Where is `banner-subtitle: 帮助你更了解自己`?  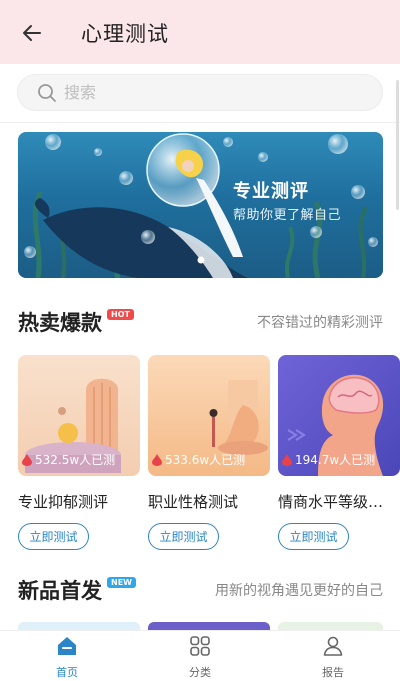 banner-subtitle: 帮助你更了解自己 is located at coordinates (287, 215).